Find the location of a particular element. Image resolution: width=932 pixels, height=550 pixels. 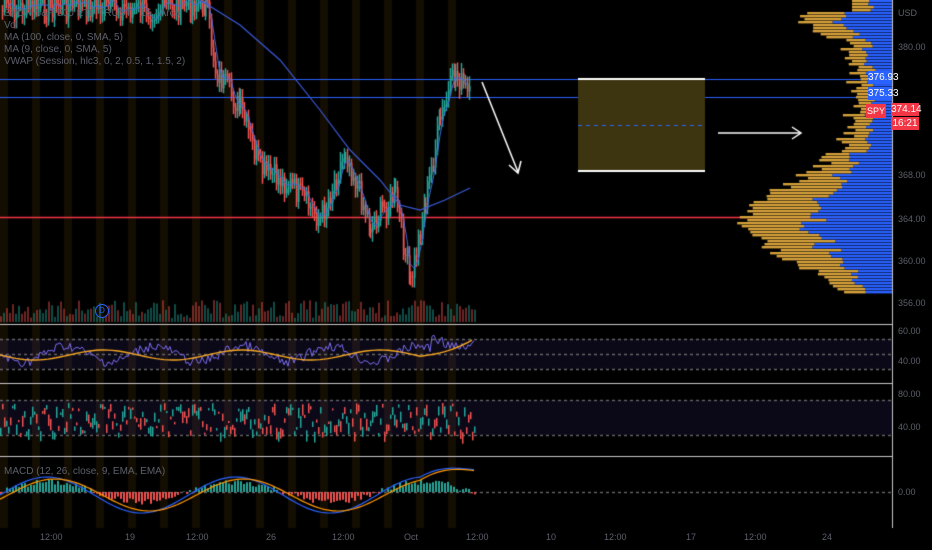

legend-volume: Vol is located at coordinates (94, 26).